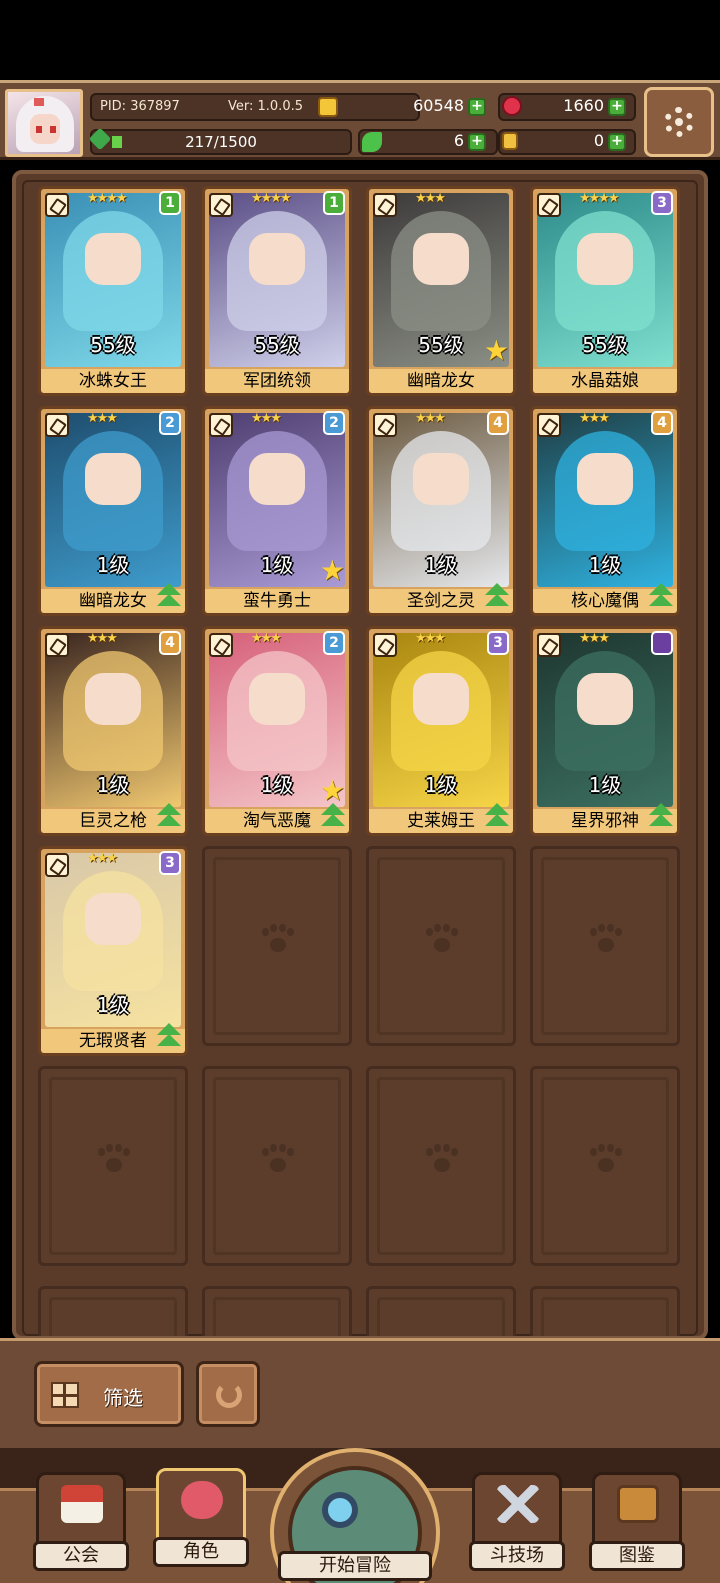 The image size is (720, 1583). What do you see at coordinates (113, 951) in the screenshot?
I see `hero-card: ★★★ 3 1级 无瑕贤者` at bounding box center [113, 951].